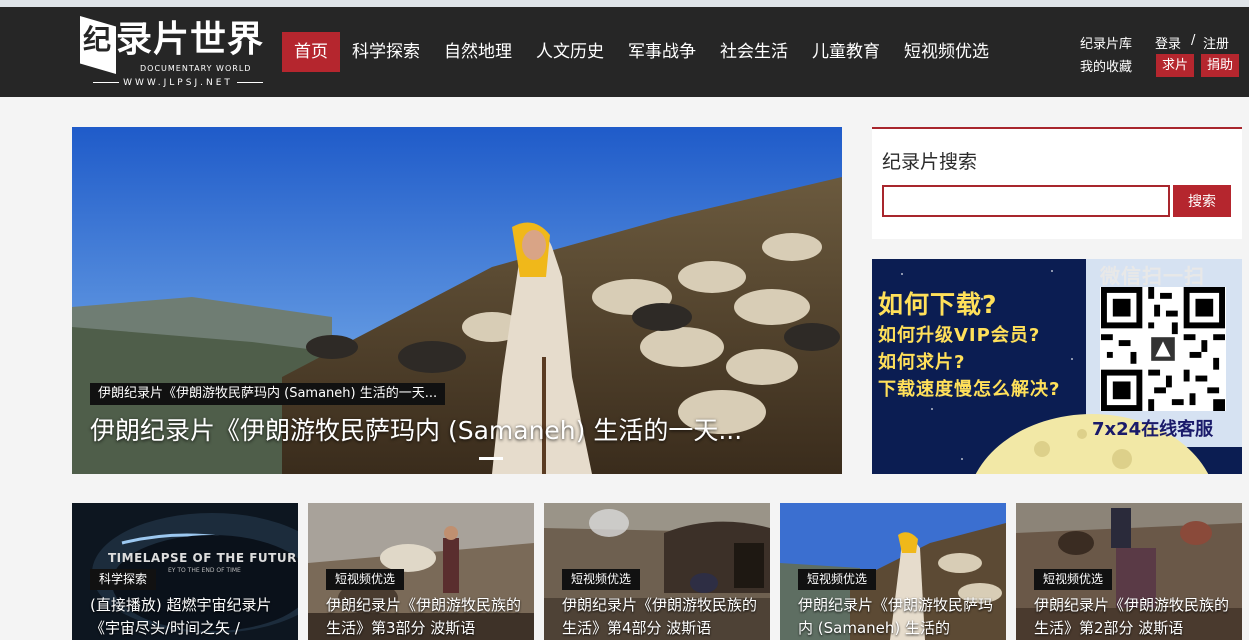 This screenshot has width=1249, height=640. I want to click on banner-line-speed: 下载速度慢怎么解决?, so click(969, 389).